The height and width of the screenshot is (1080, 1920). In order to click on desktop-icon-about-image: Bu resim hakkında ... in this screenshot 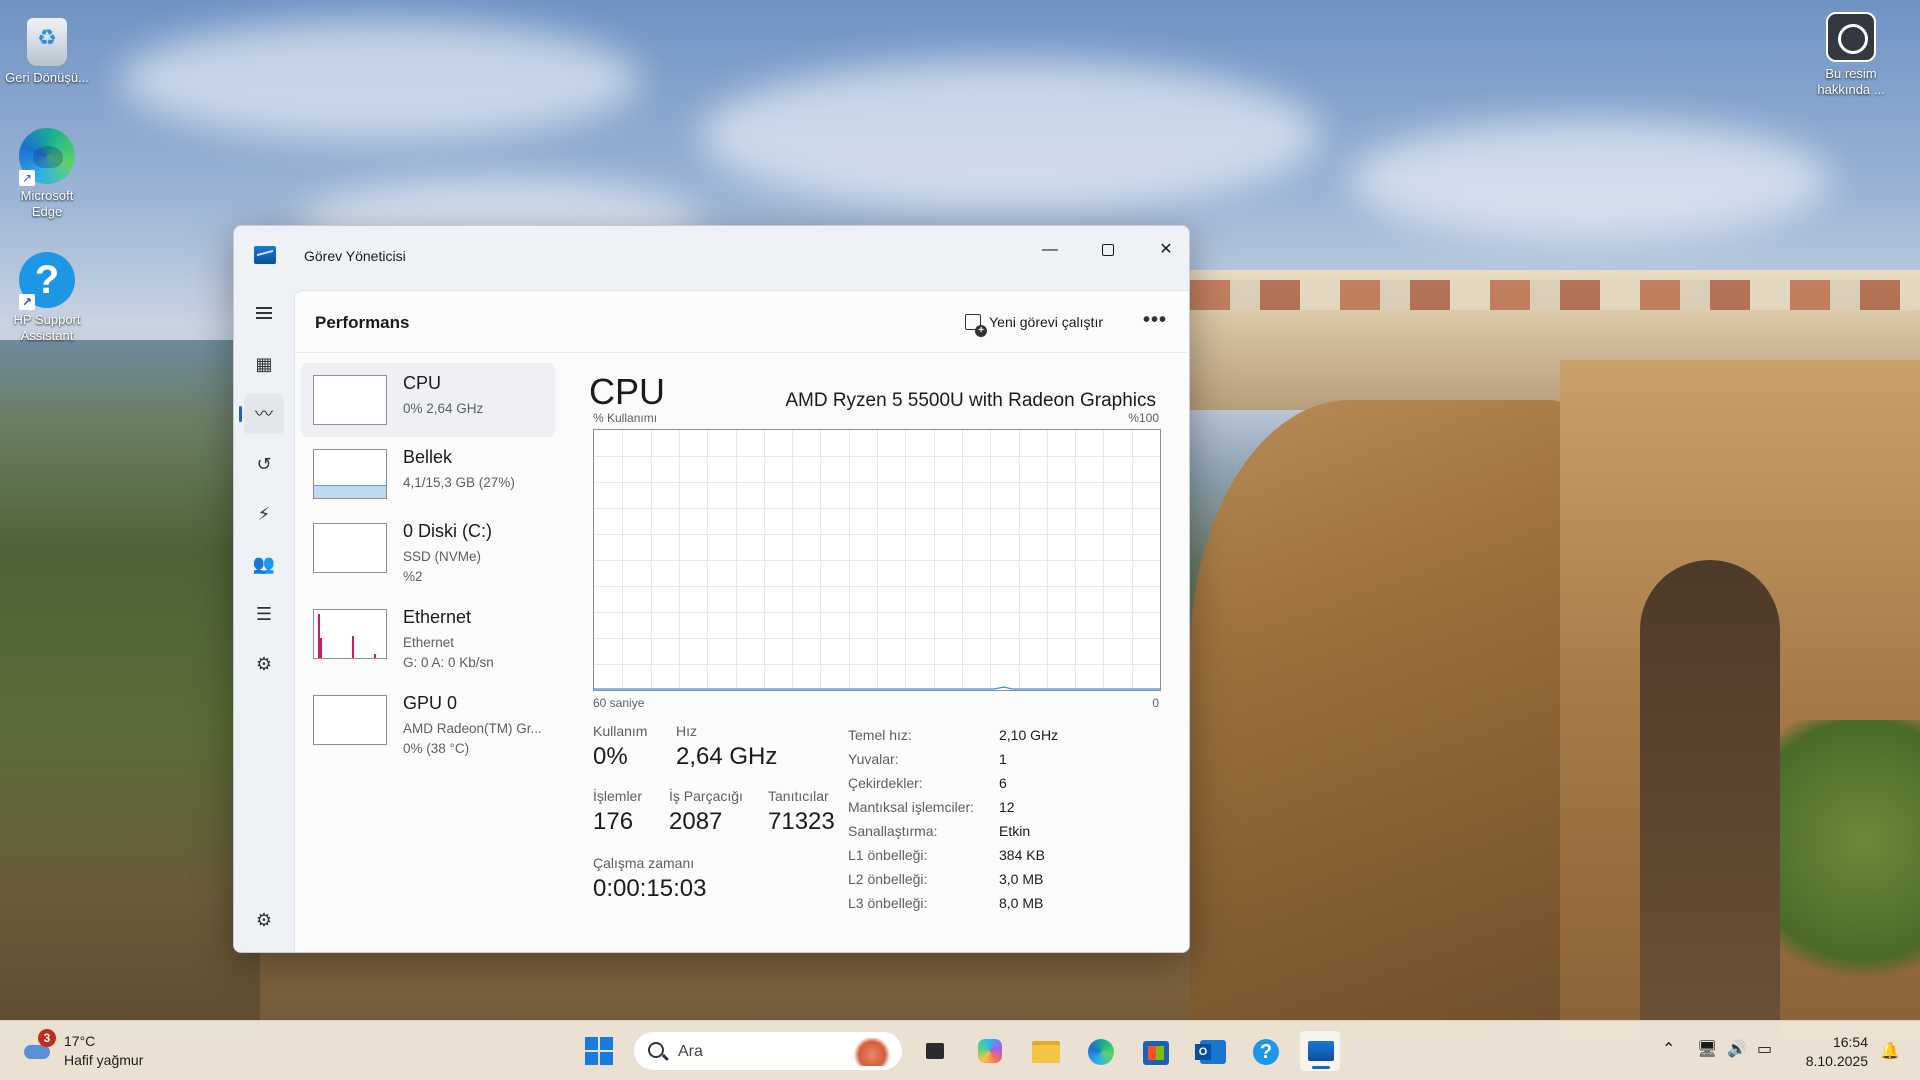, I will do `click(1851, 55)`.